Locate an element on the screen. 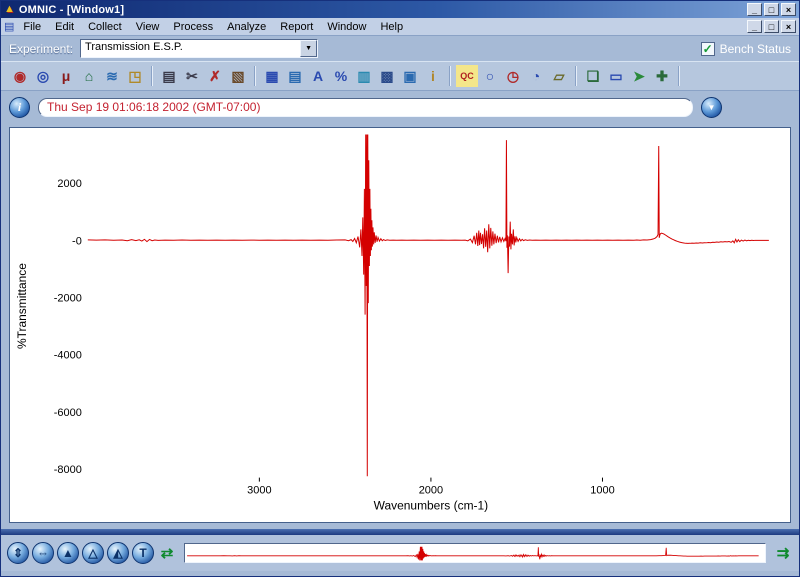  viewfinder-mode-icon: ⇄ is located at coordinates (167, 553).